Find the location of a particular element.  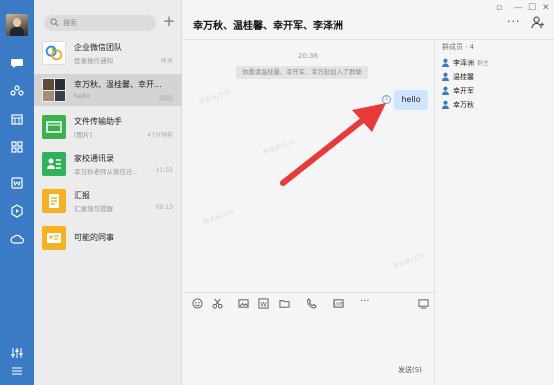

school-contacts-icon is located at coordinates (54, 164).